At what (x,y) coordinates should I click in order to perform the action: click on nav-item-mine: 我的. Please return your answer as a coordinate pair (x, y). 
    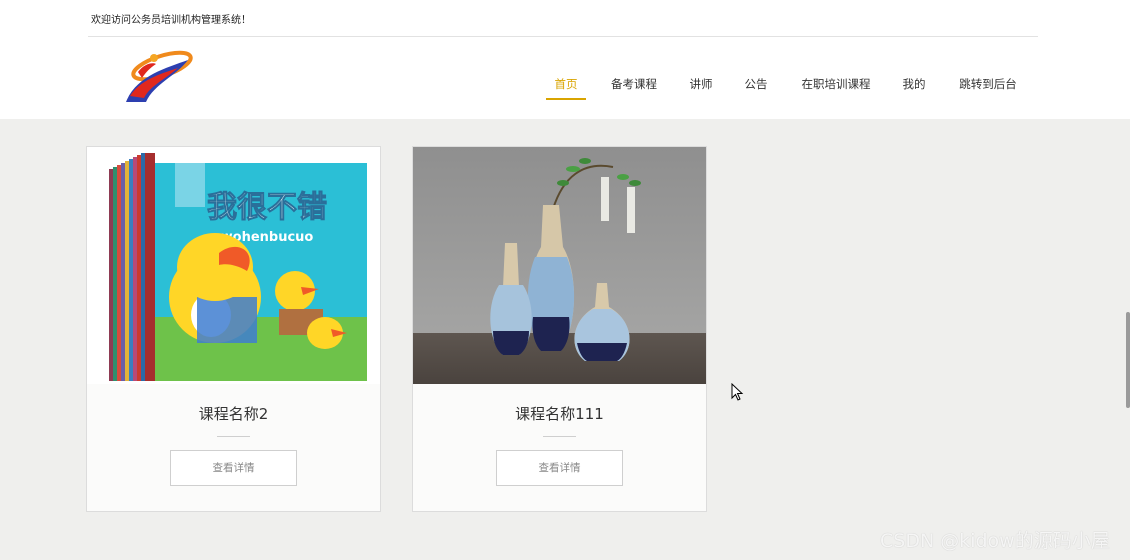
    Looking at the image, I should click on (914, 85).